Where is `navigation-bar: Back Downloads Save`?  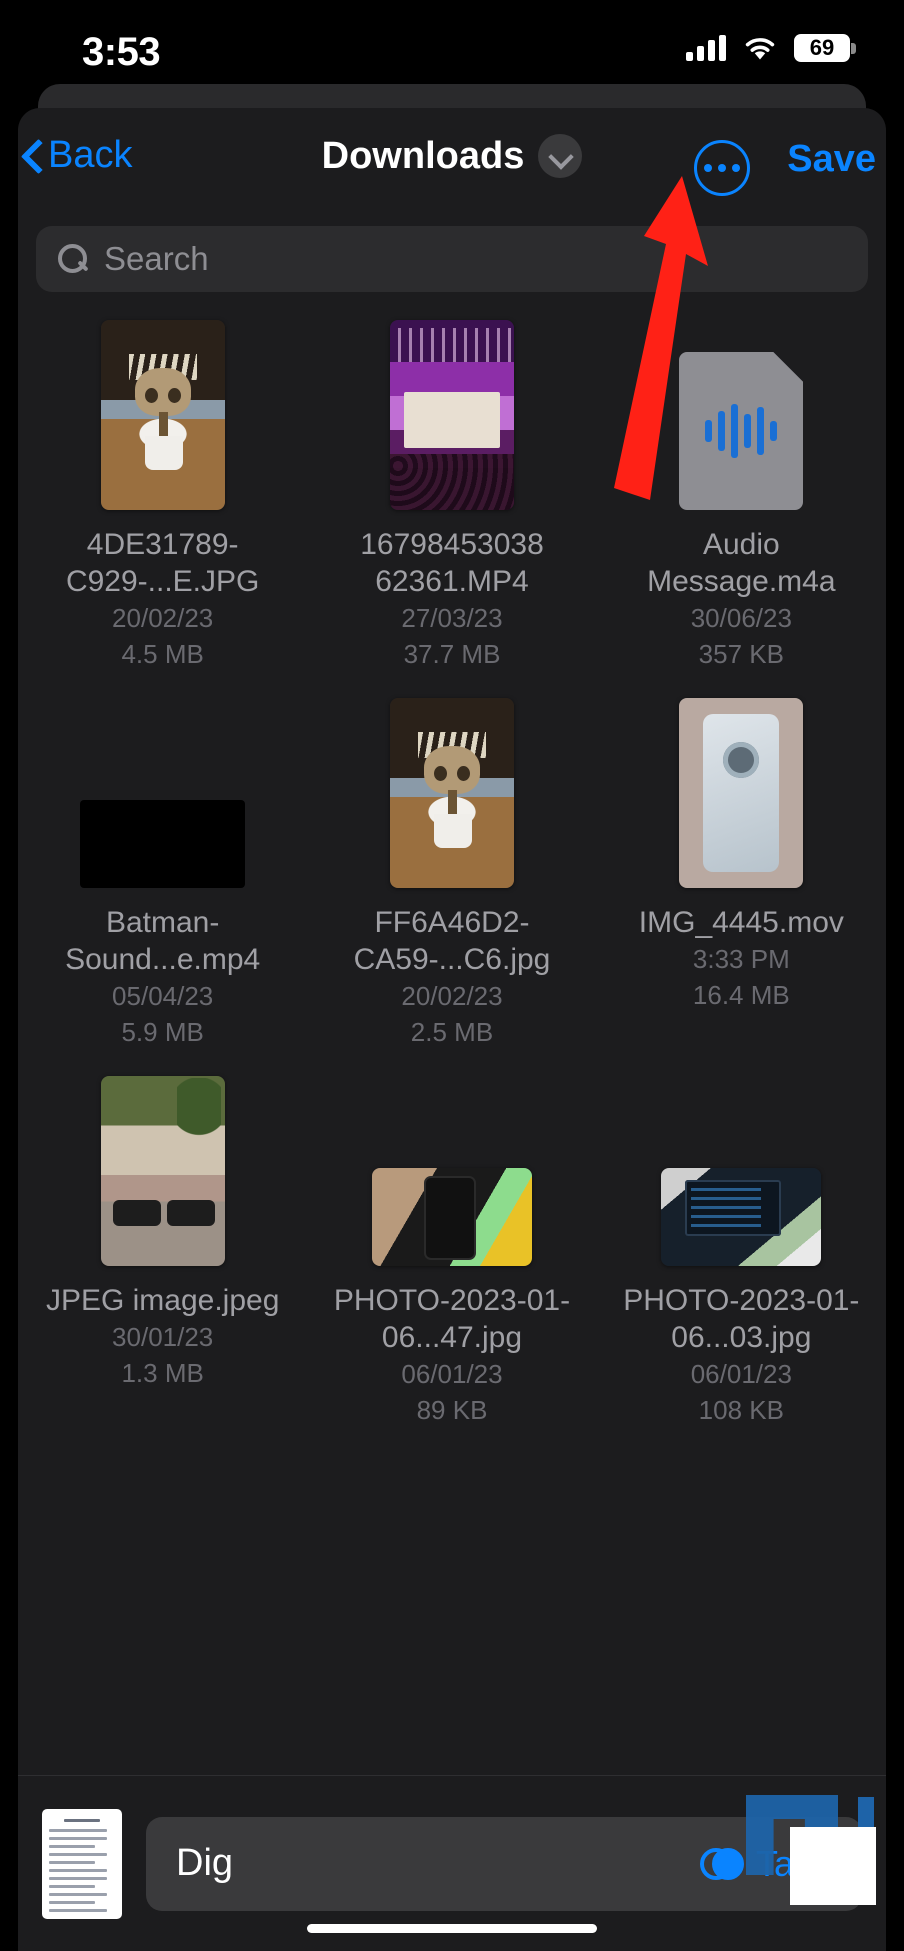
navigation-bar: Back Downloads Save is located at coordinates (452, 160).